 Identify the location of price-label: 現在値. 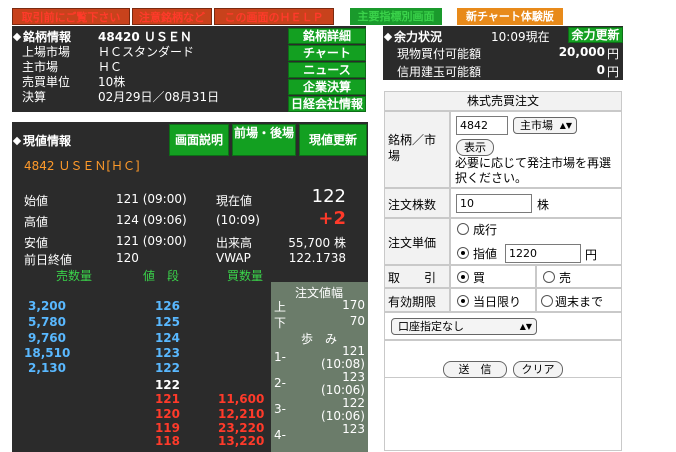
(234, 201).